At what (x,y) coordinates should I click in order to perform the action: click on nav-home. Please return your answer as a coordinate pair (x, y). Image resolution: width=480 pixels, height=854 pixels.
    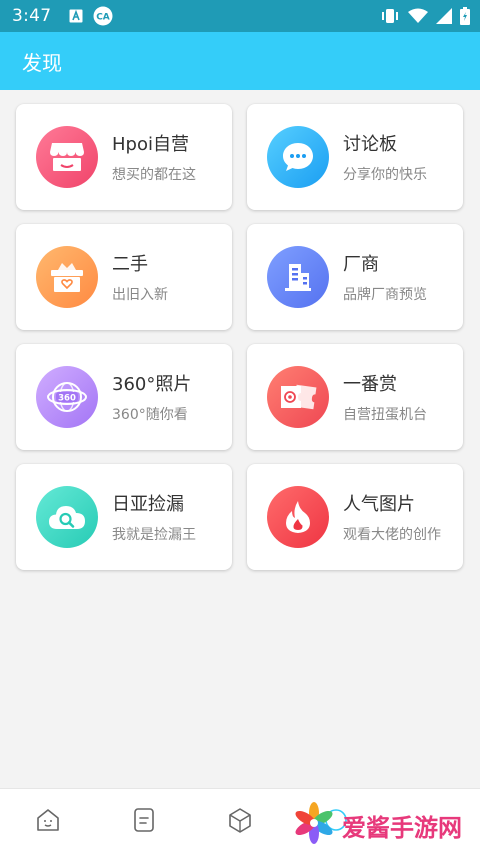
    Looking at the image, I should click on (48, 821).